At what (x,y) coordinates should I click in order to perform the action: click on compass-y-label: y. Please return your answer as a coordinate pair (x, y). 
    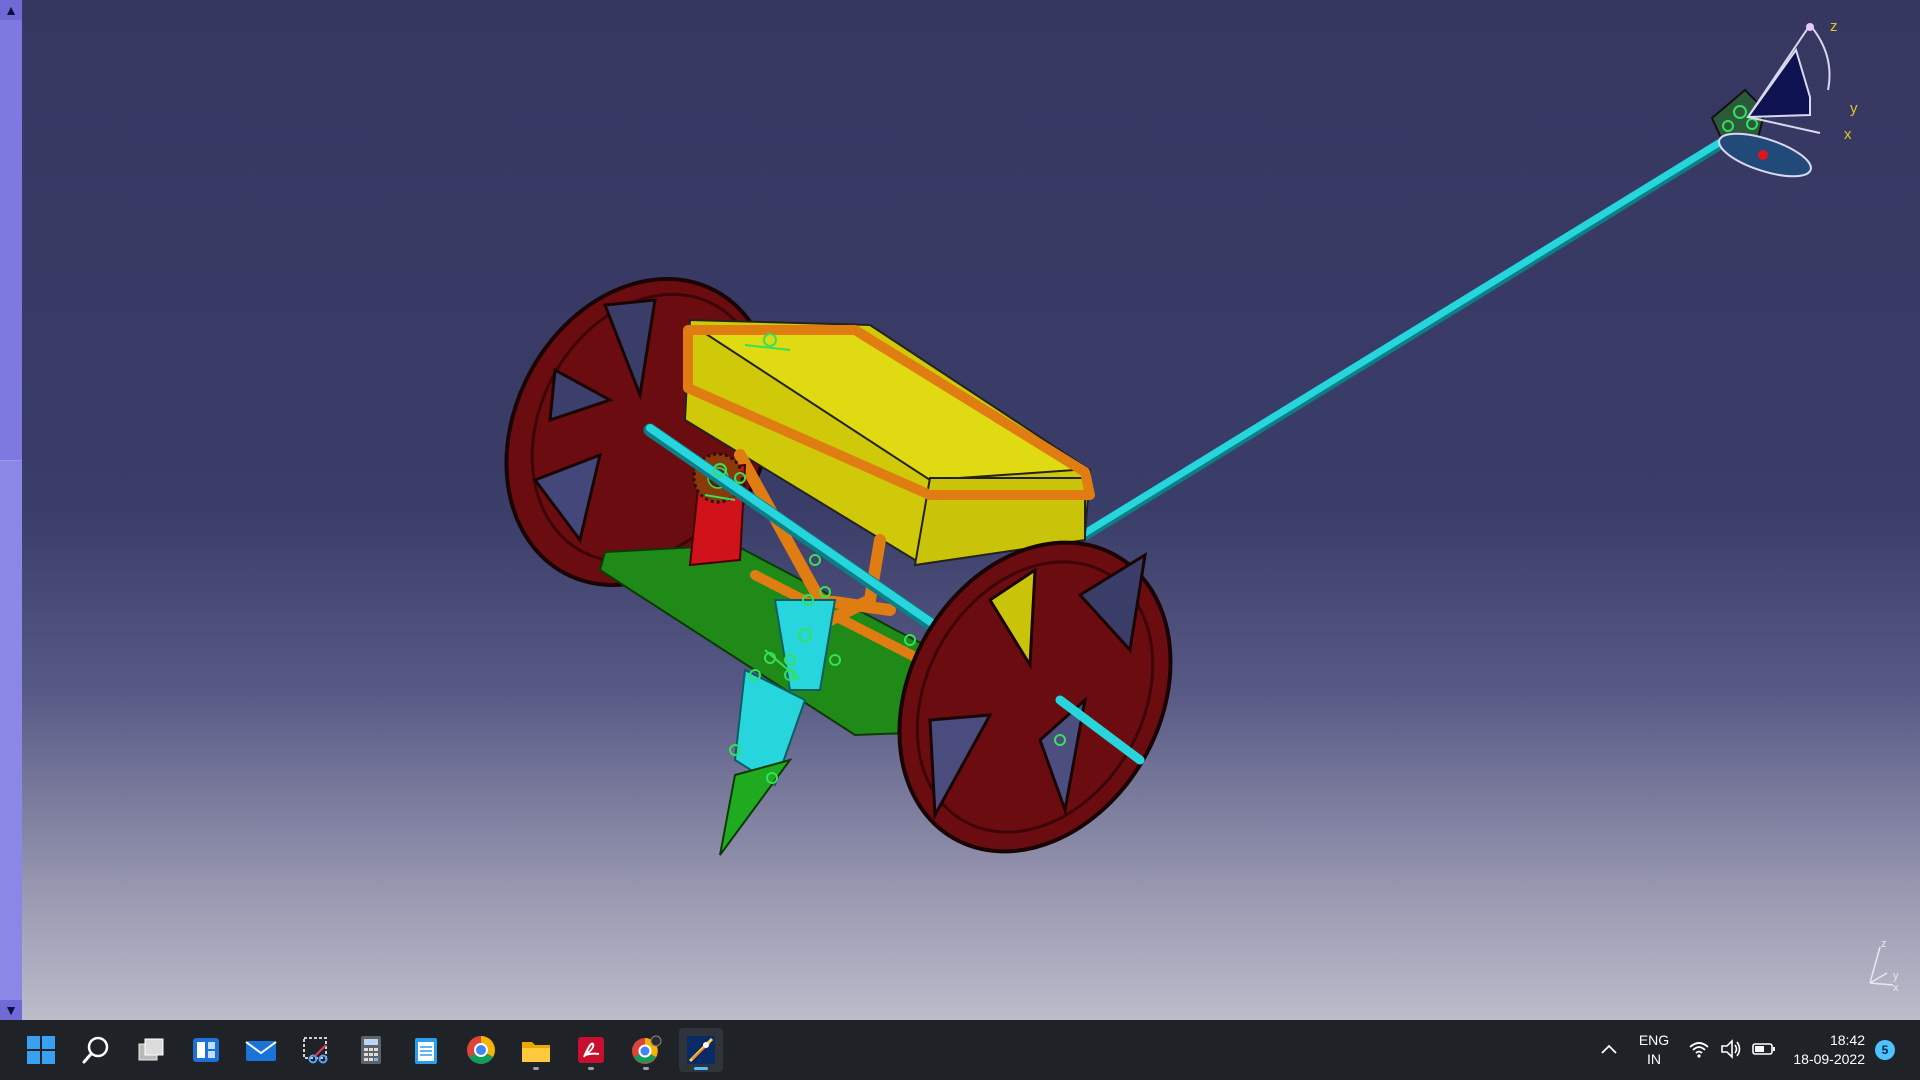
    Looking at the image, I should click on (1854, 108).